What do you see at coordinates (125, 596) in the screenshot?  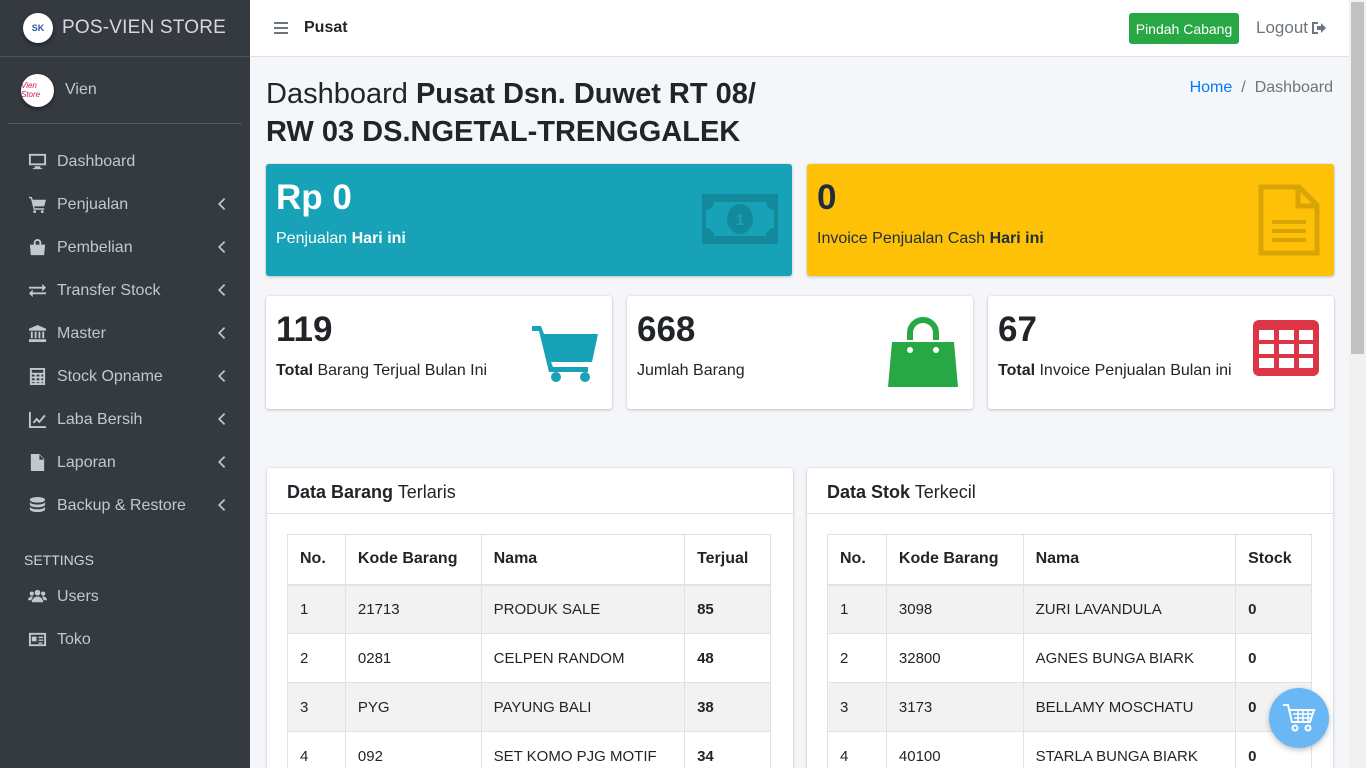 I see `sidebar-item-users: Users` at bounding box center [125, 596].